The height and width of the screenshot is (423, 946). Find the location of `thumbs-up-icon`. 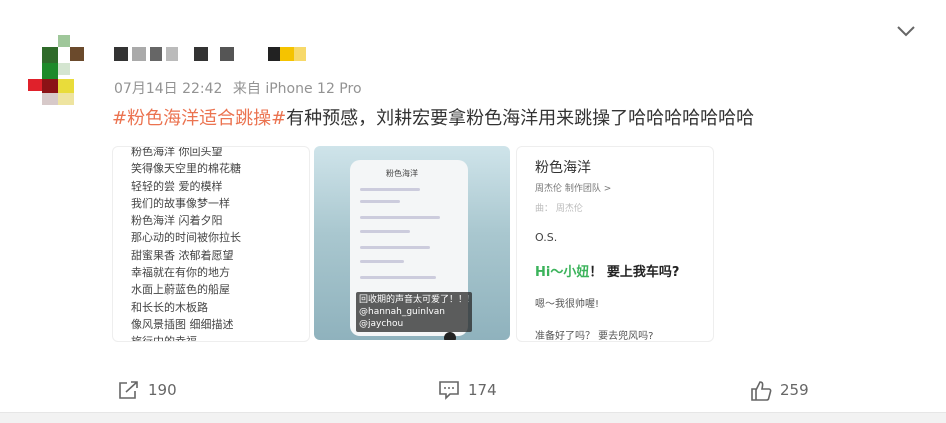

thumbs-up-icon is located at coordinates (761, 391).